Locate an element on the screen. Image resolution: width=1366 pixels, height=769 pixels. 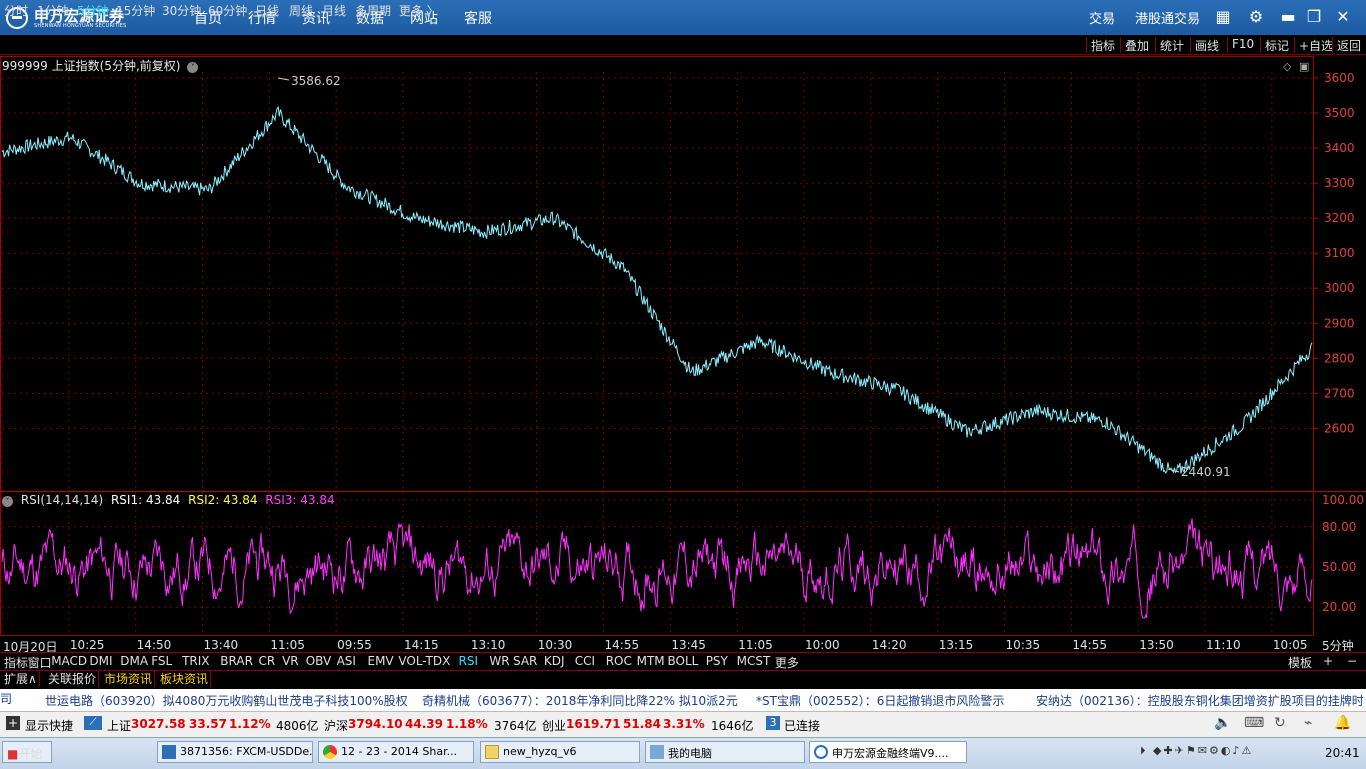
template-button: 模板 is located at coordinates (1300, 662).